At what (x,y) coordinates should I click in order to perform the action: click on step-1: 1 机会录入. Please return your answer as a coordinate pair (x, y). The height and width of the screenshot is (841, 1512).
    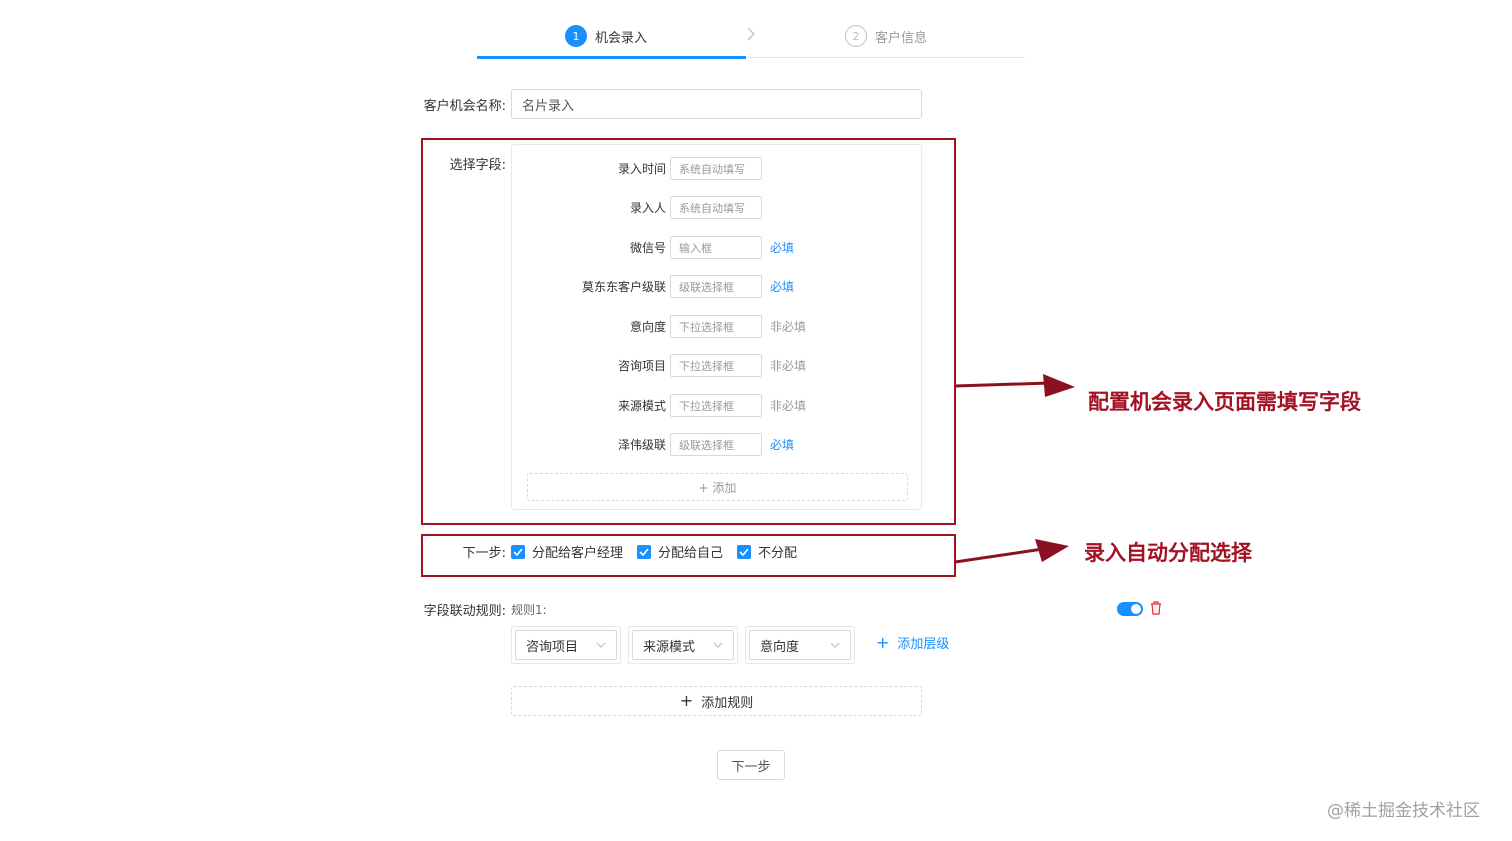
    Looking at the image, I should click on (606, 36).